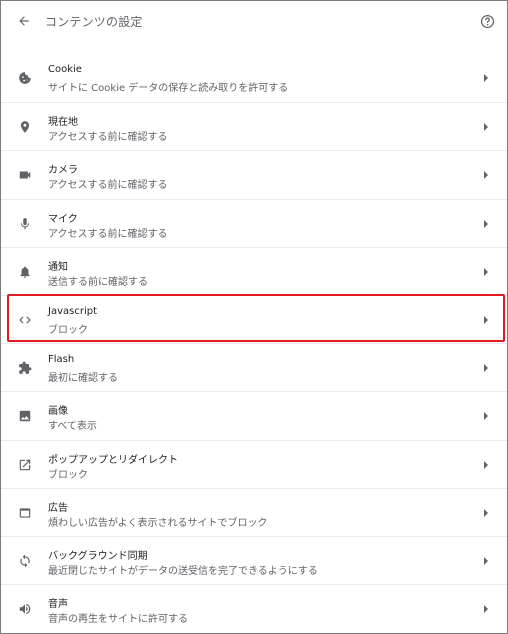 The height and width of the screenshot is (634, 508). Describe the element at coordinates (254, 415) in the screenshot. I see `settings-row-images: 画像 すべて表示` at that location.